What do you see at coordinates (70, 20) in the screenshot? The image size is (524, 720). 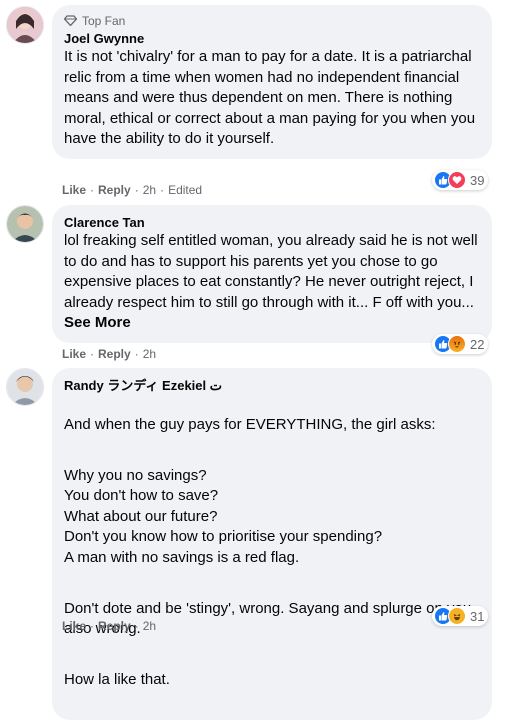 I see `diamond-icon` at bounding box center [70, 20].